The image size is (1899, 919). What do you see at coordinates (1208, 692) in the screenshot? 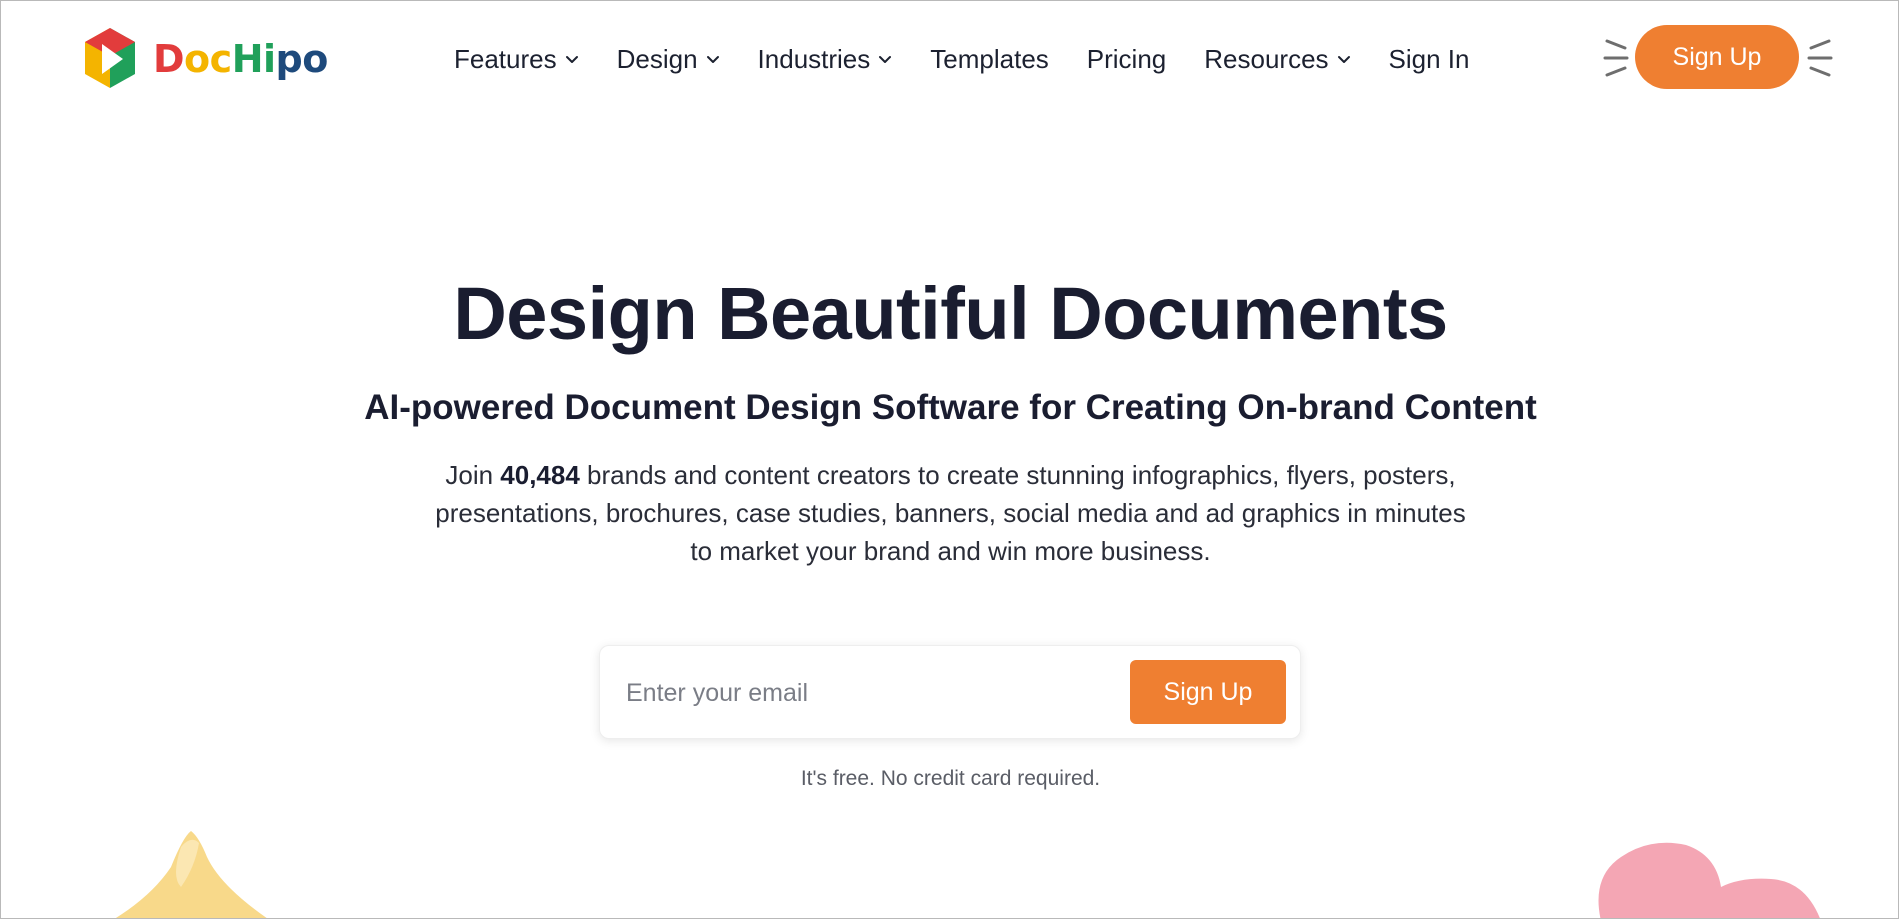
I see `form-signup-button: Sign Up` at bounding box center [1208, 692].